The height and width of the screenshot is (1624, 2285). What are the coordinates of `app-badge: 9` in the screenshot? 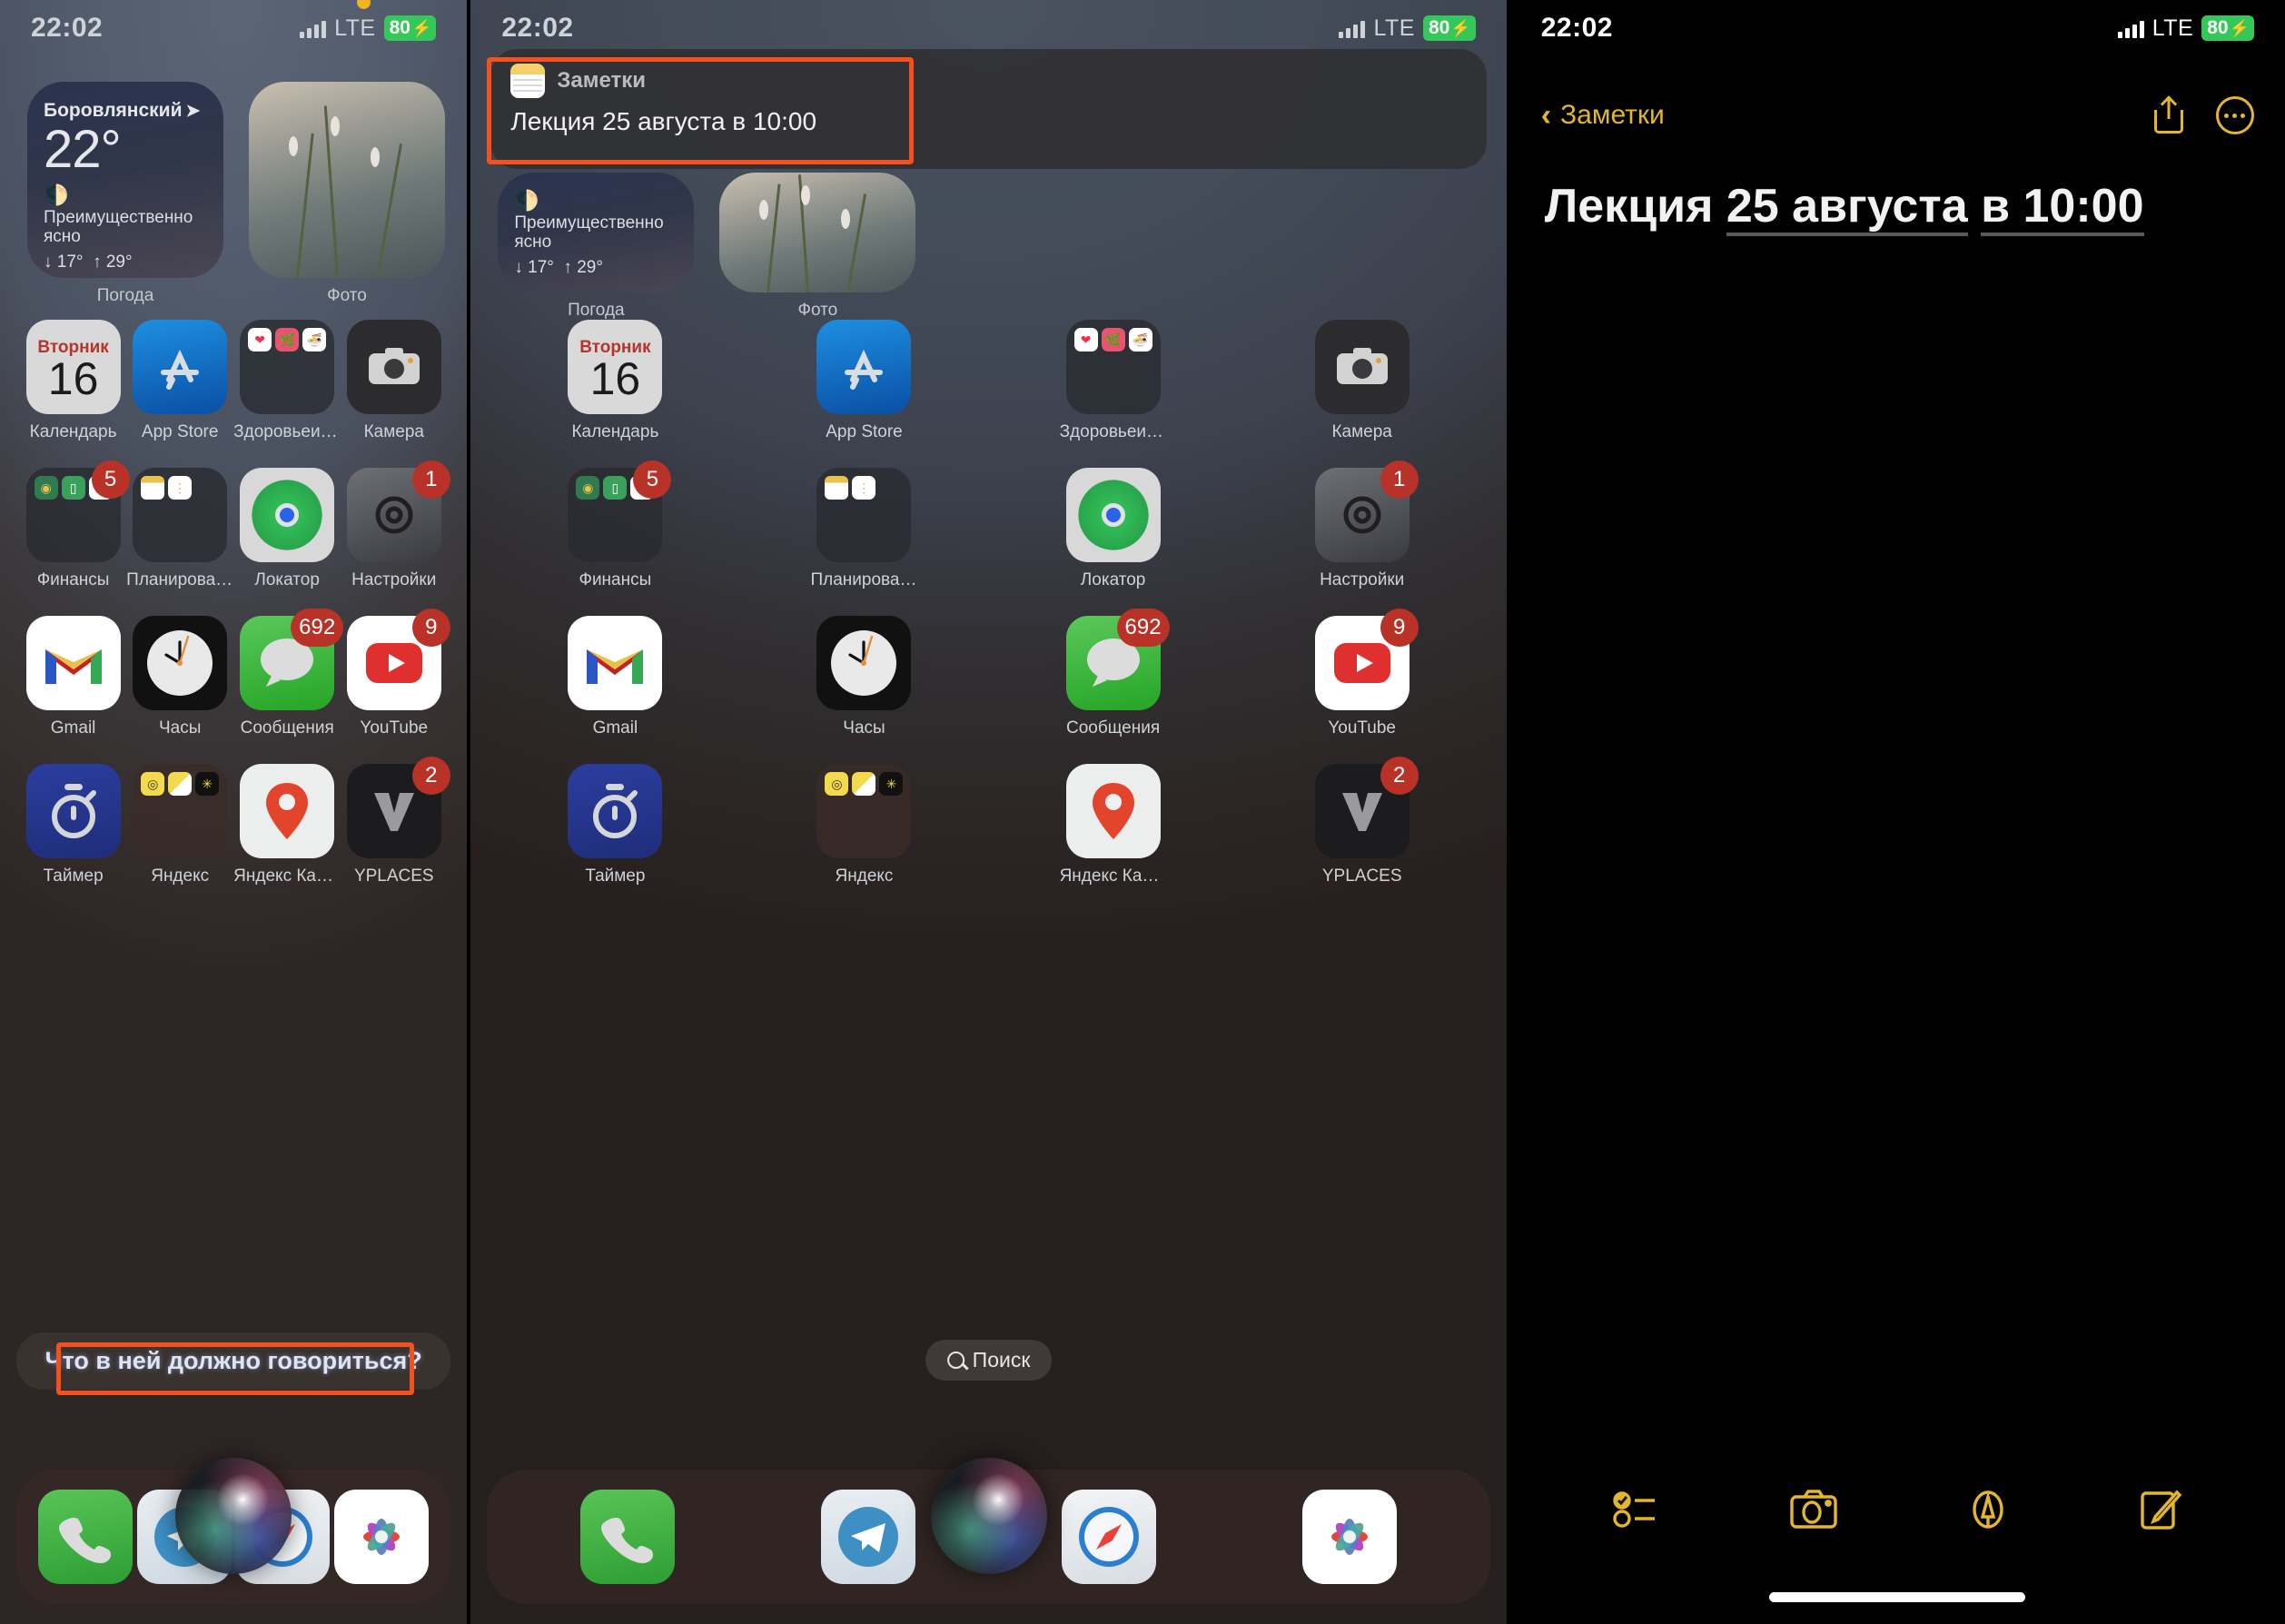 It's located at (1399, 628).